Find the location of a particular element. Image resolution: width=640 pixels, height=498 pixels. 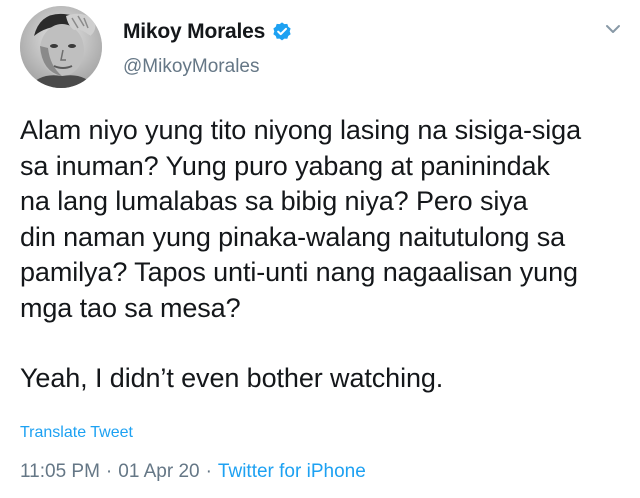

tweet-date: 01 Apr 20 is located at coordinates (158, 472).